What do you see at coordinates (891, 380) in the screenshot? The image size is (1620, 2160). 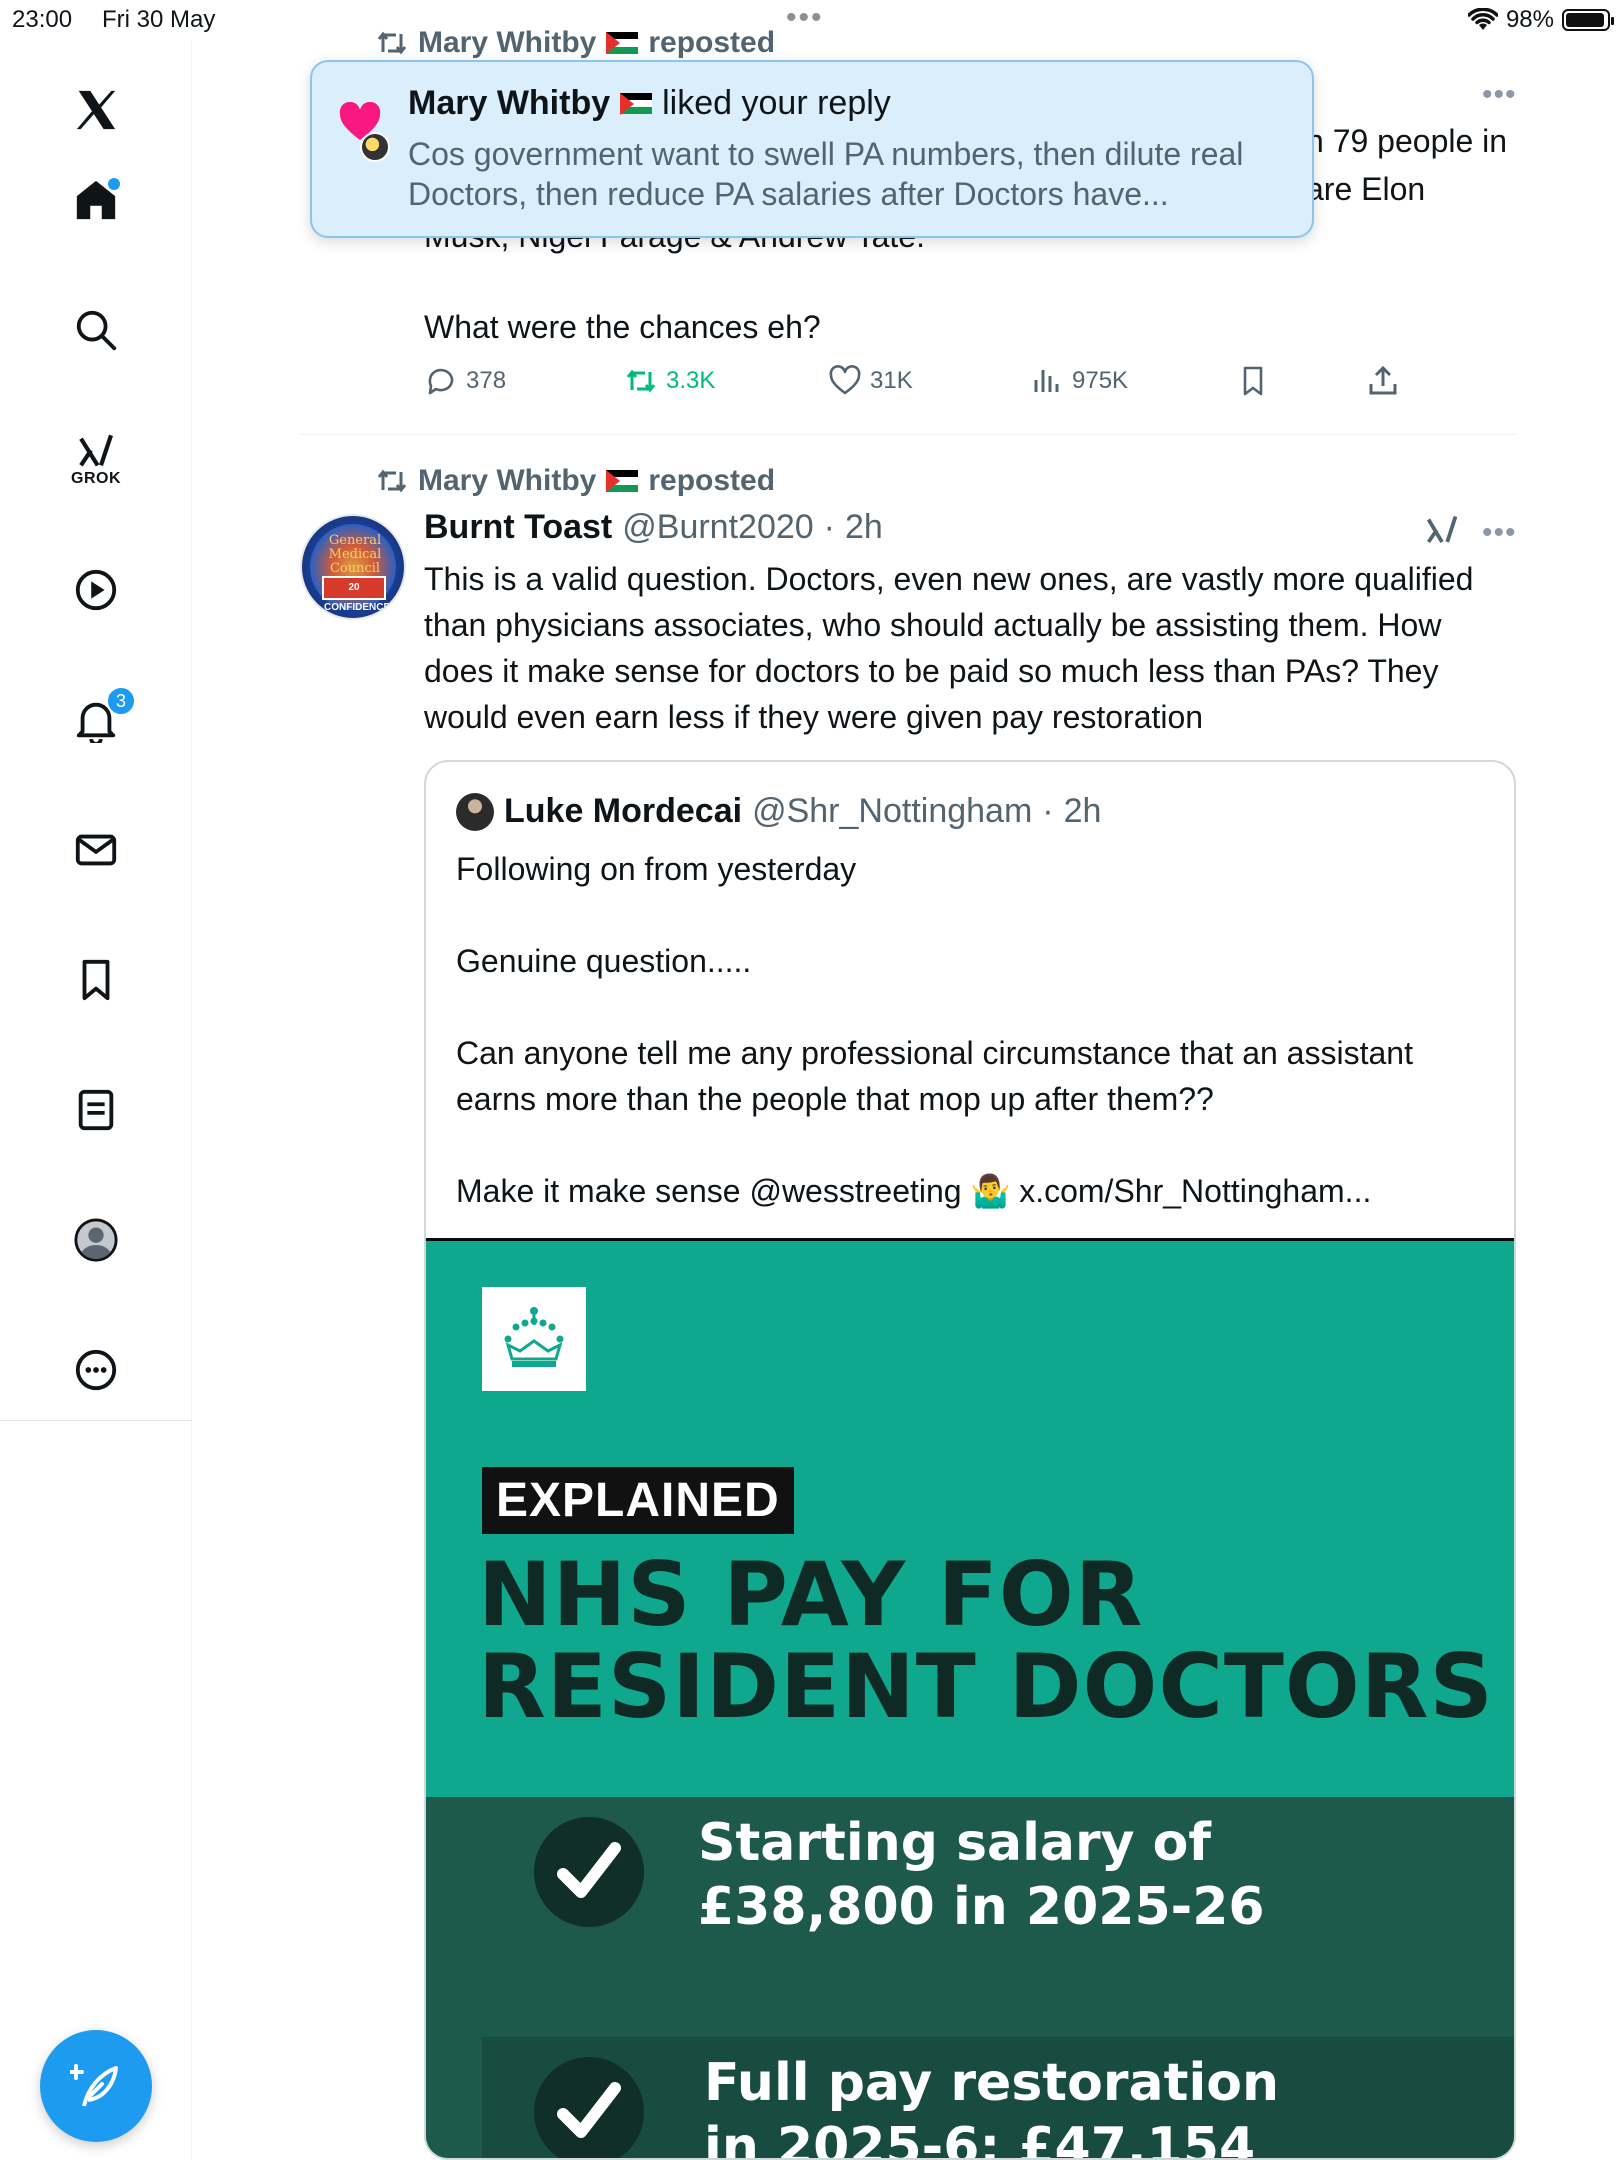 I see `like-count: 31K` at bounding box center [891, 380].